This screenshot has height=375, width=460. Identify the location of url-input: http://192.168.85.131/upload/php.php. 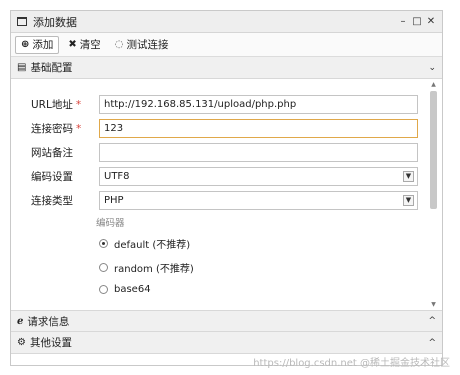
(258, 104).